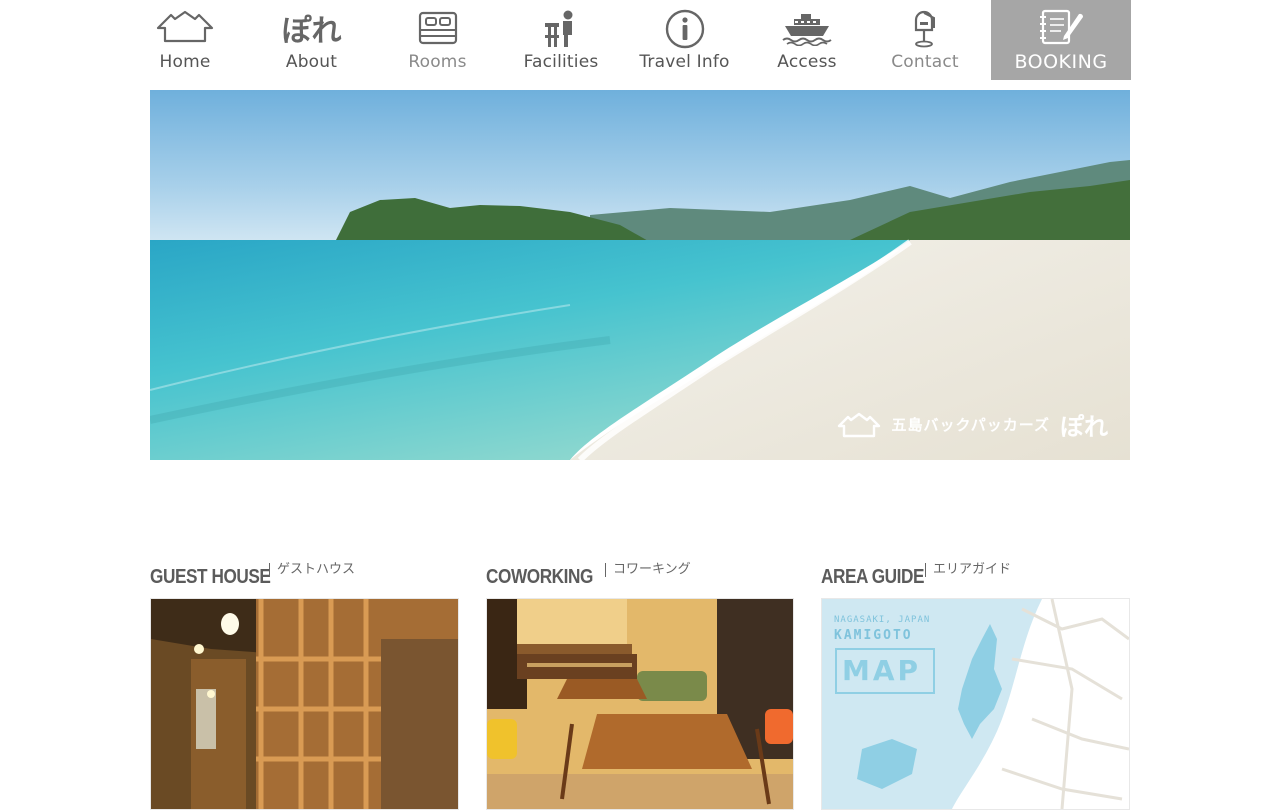 The image size is (1280, 810). Describe the element at coordinates (438, 30) in the screenshot. I see `bed-icon` at that location.